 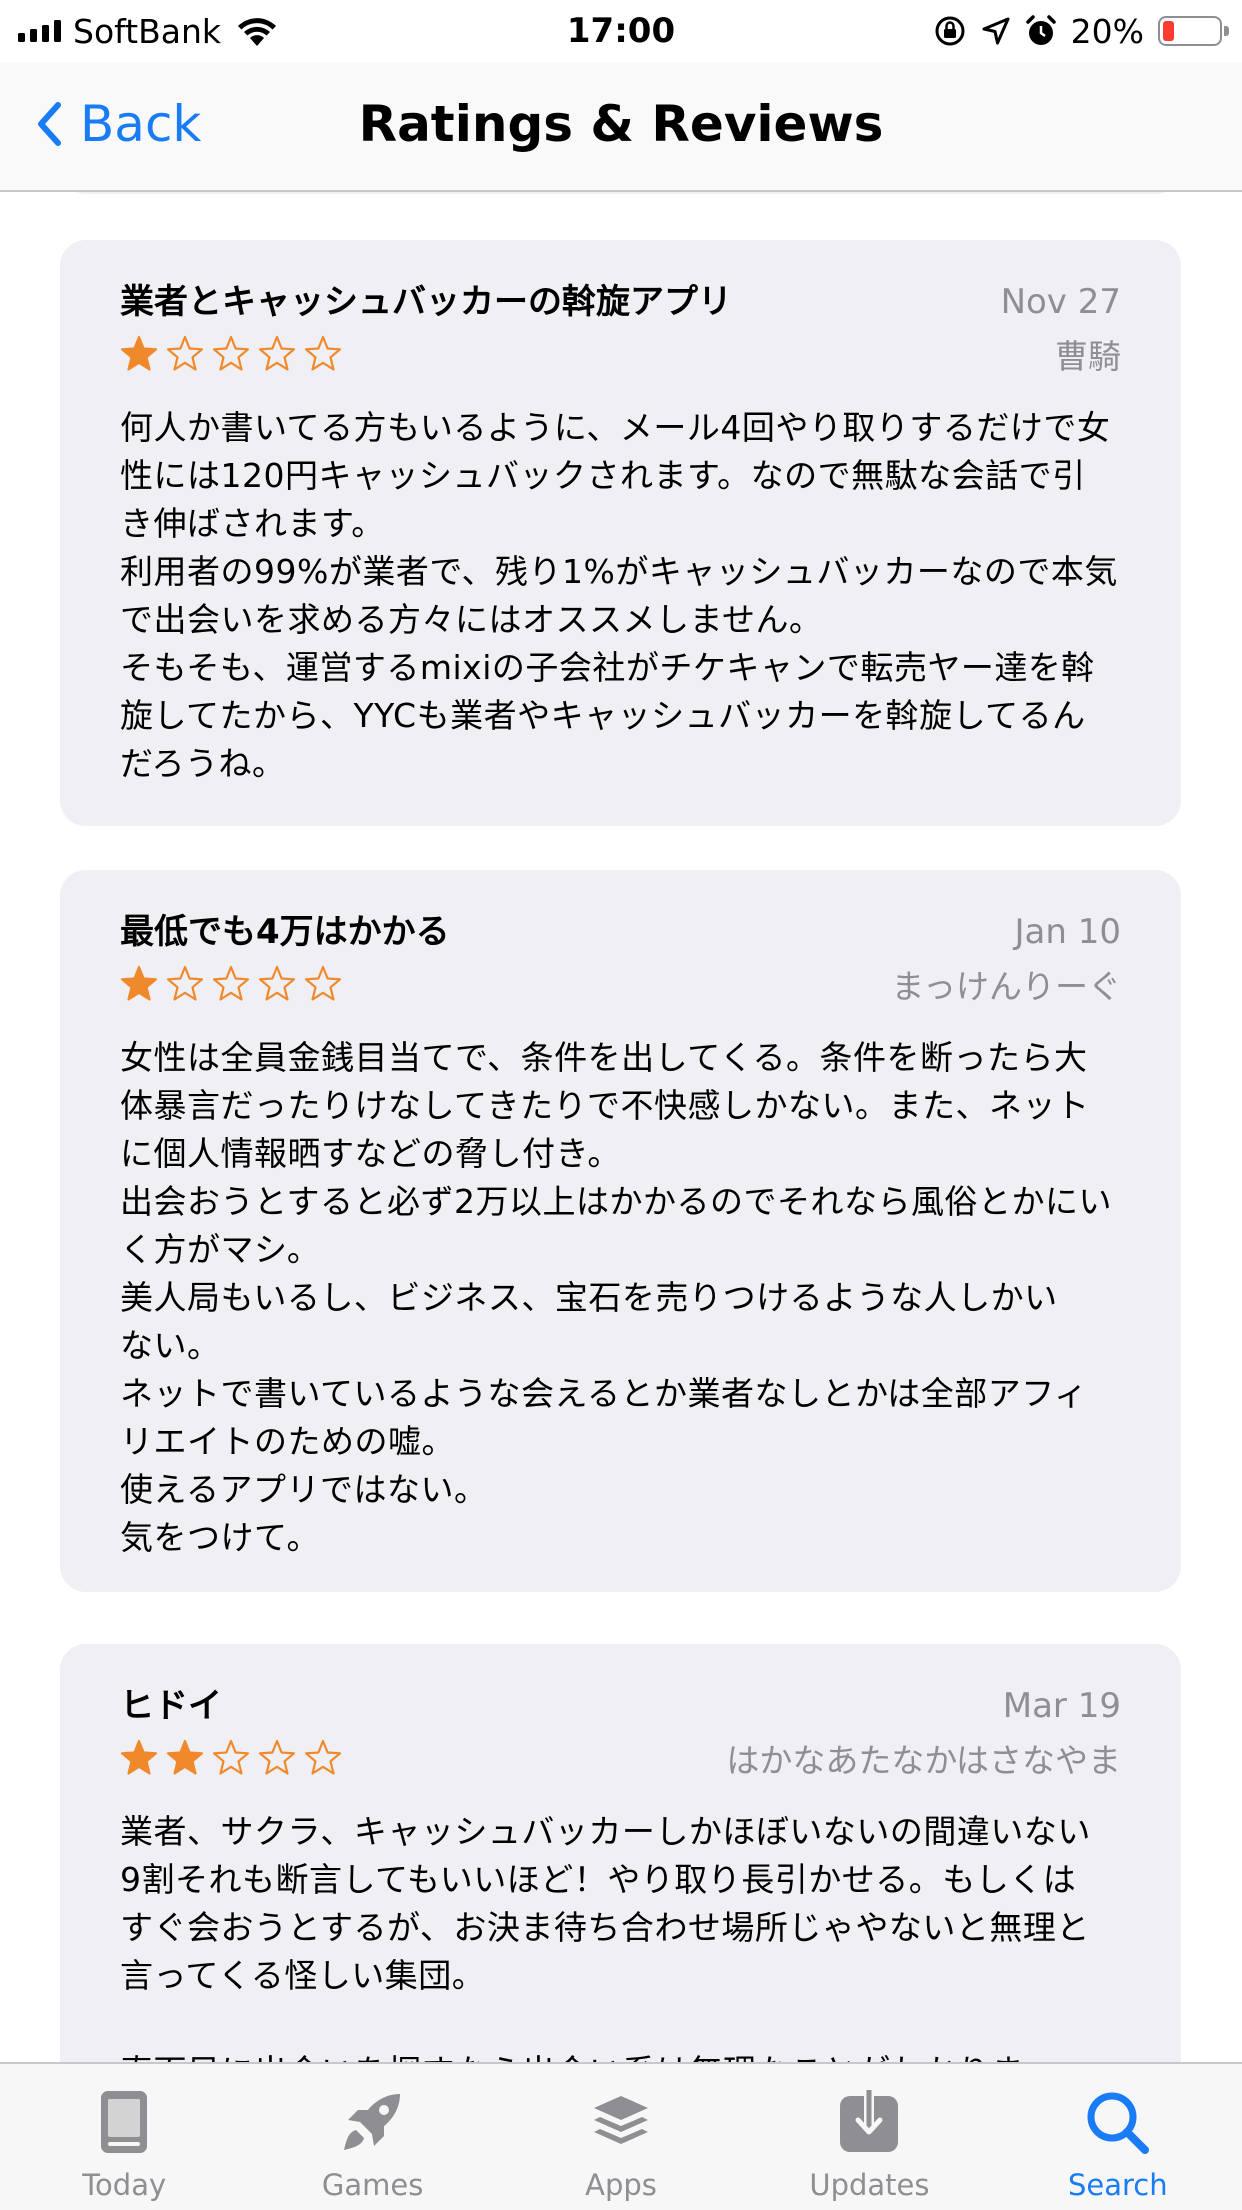 I want to click on search-icon, so click(x=1118, y=2123).